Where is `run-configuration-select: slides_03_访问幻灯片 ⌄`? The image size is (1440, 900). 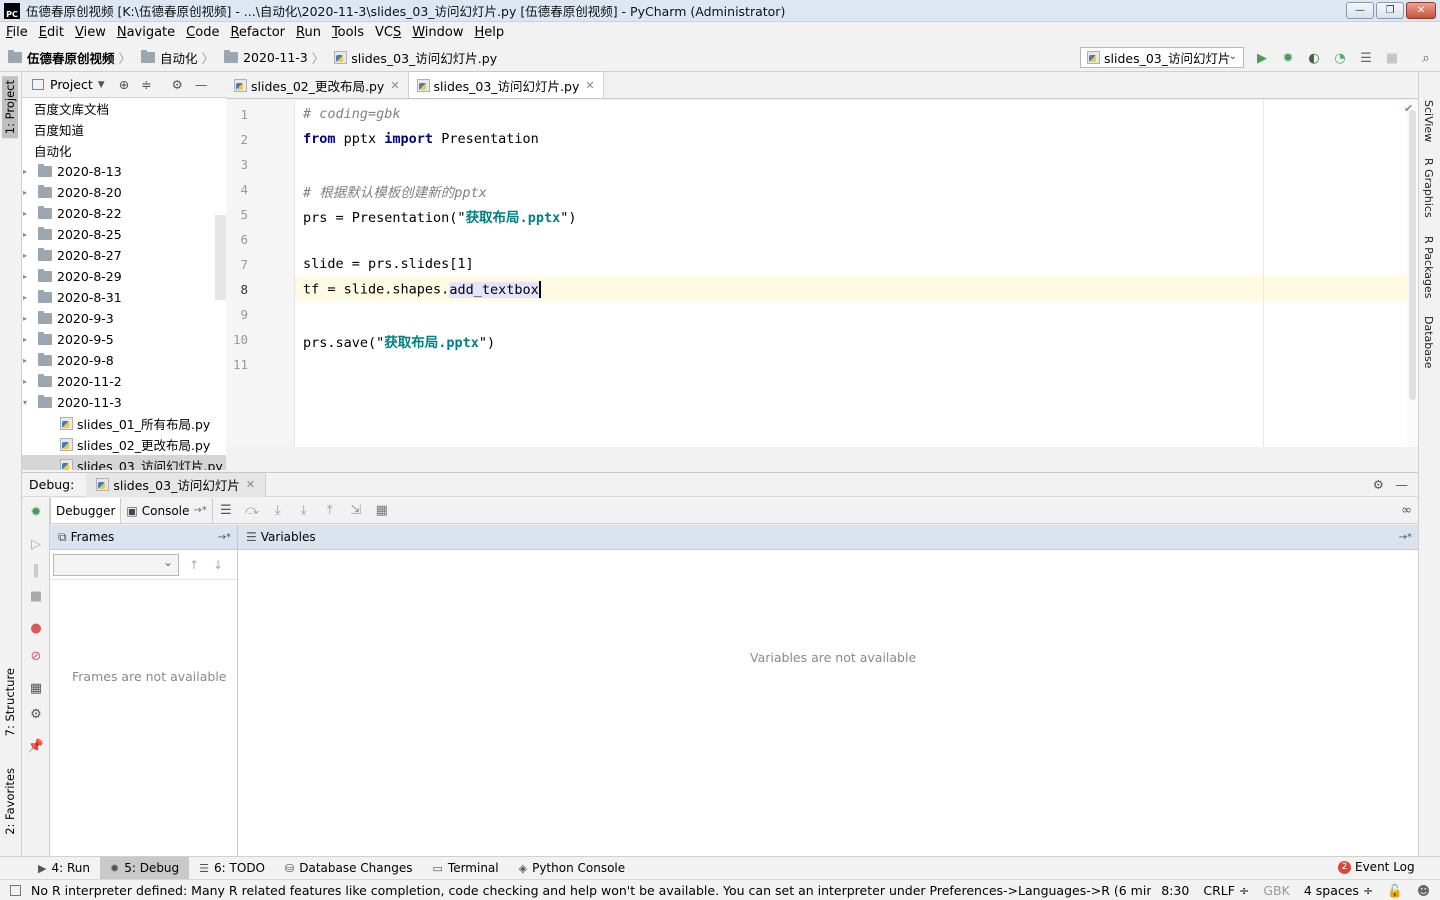 run-configuration-select: slides_03_访问幻灯片 ⌄ is located at coordinates (1162, 57).